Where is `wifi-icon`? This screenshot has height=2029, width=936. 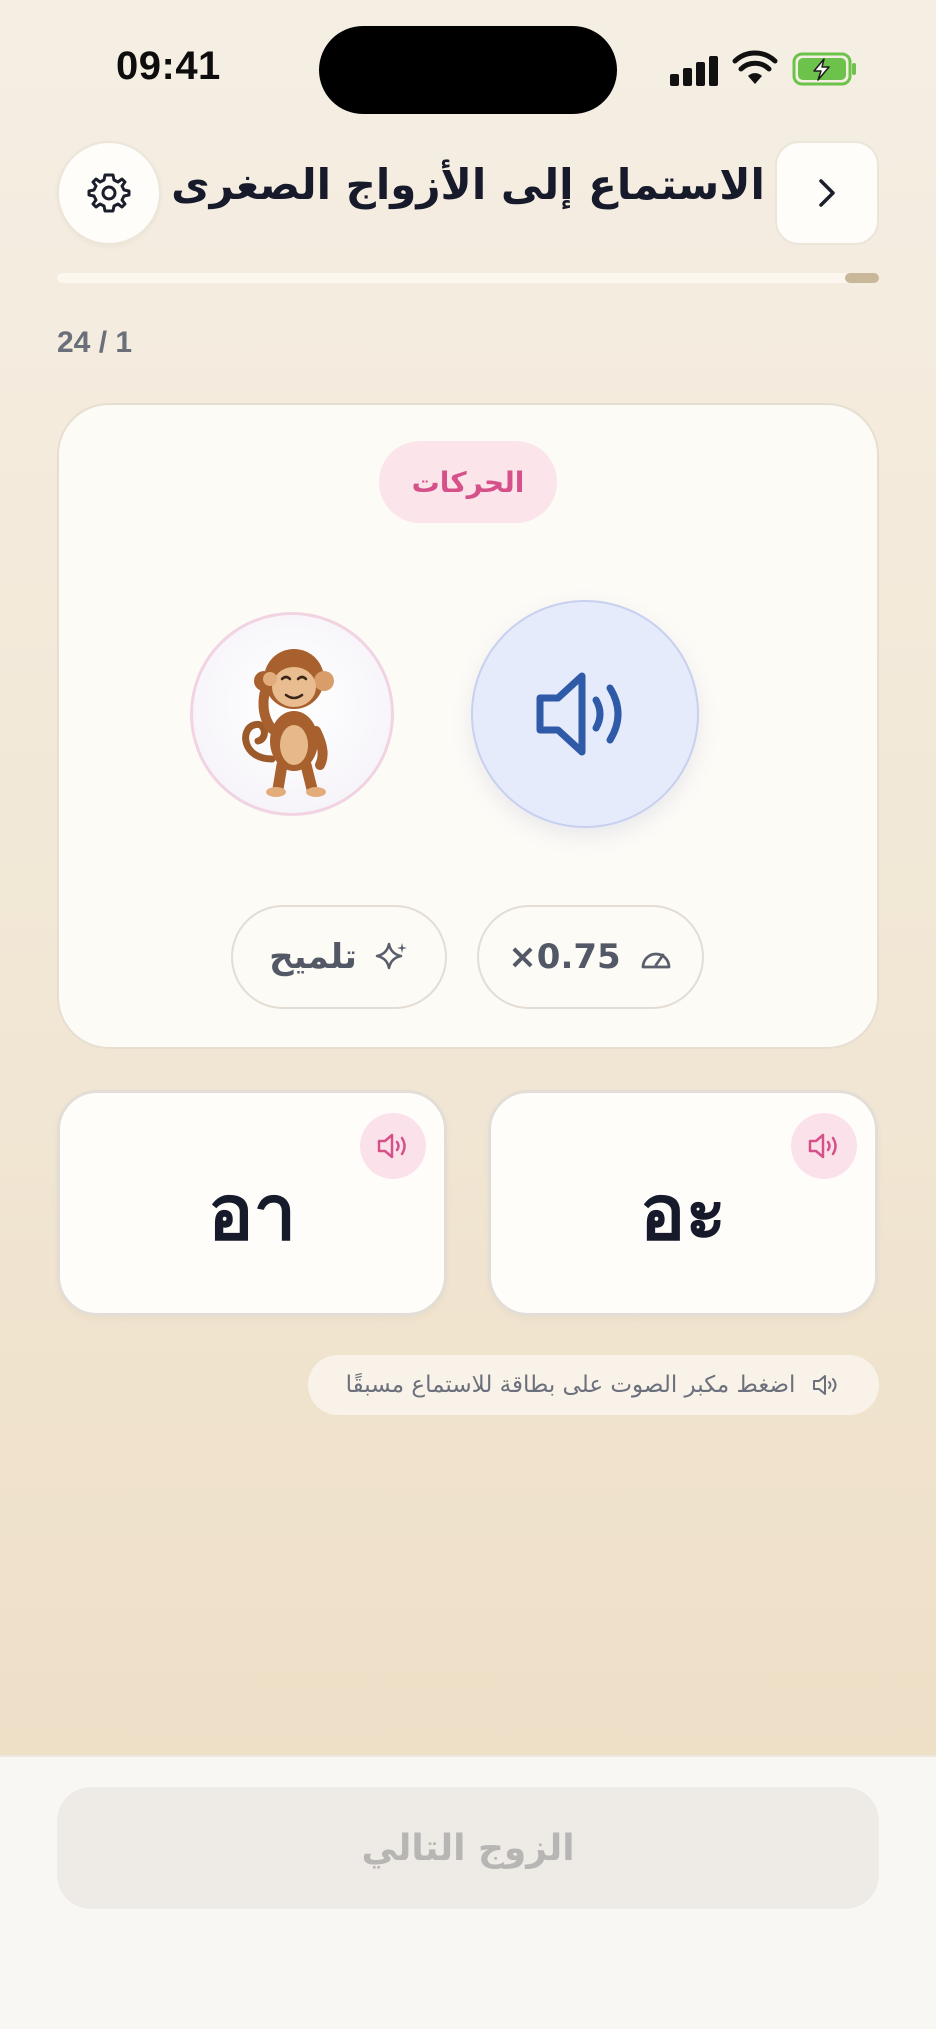
wifi-icon is located at coordinates (755, 67).